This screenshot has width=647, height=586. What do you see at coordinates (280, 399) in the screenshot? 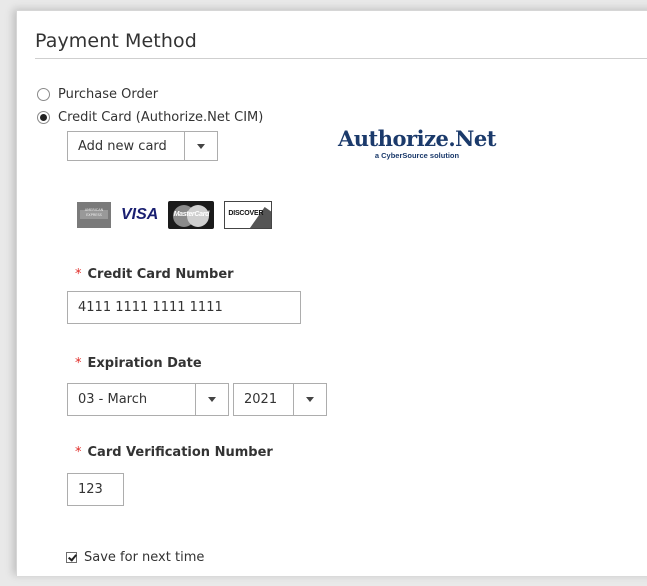
I see `expiration-year-select: 2021` at bounding box center [280, 399].